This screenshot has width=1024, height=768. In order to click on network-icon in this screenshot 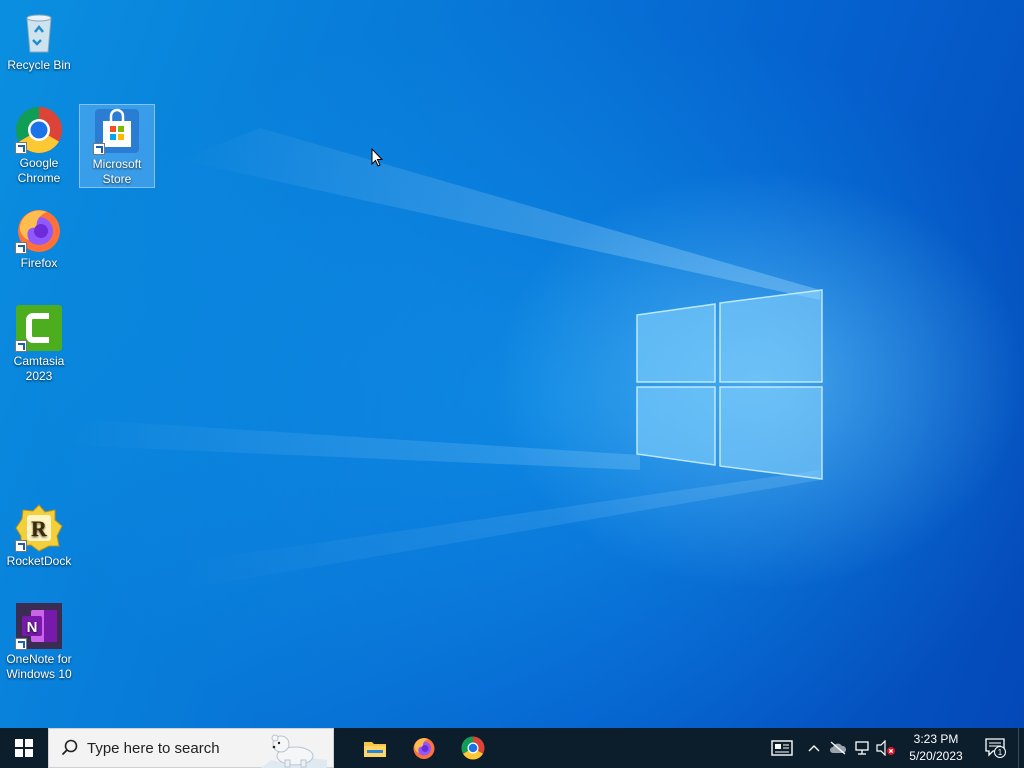, I will do `click(862, 748)`.